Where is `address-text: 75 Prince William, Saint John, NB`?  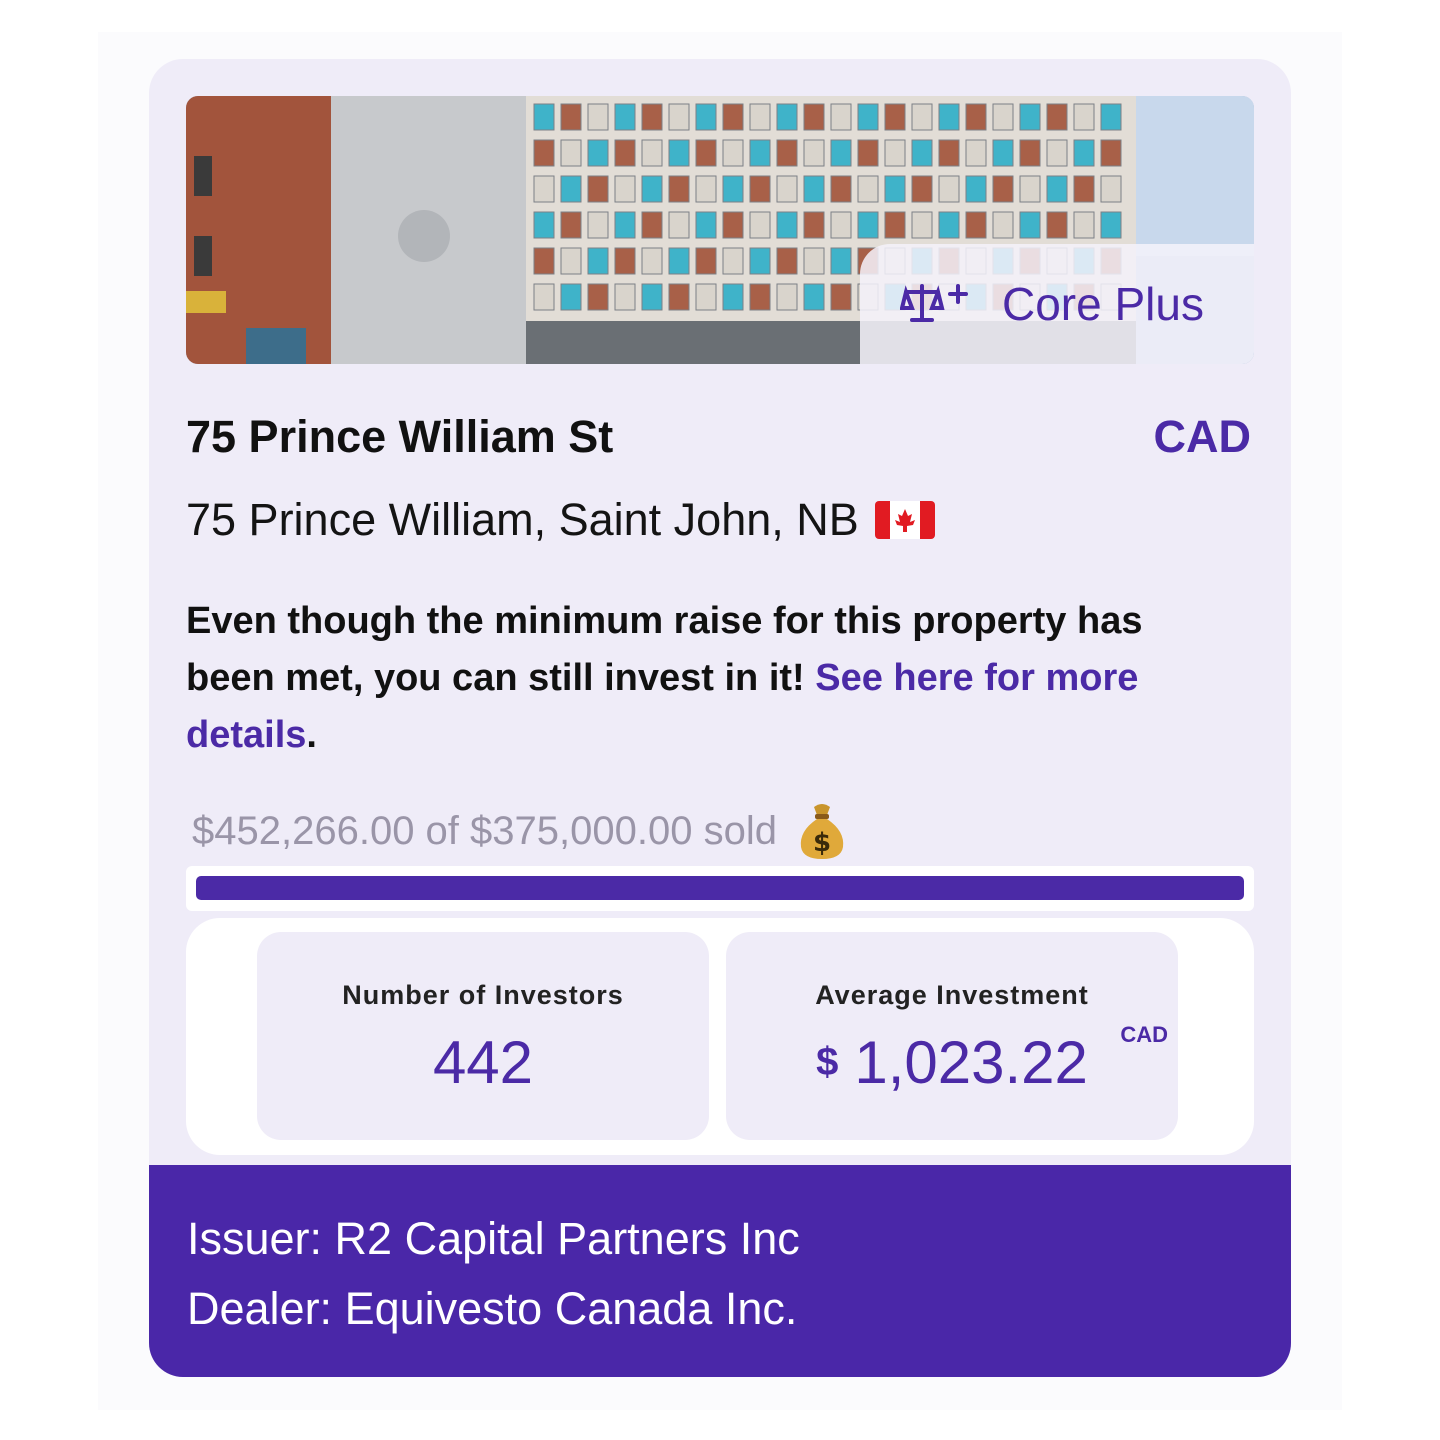 address-text: 75 Prince William, Saint John, NB is located at coordinates (522, 519).